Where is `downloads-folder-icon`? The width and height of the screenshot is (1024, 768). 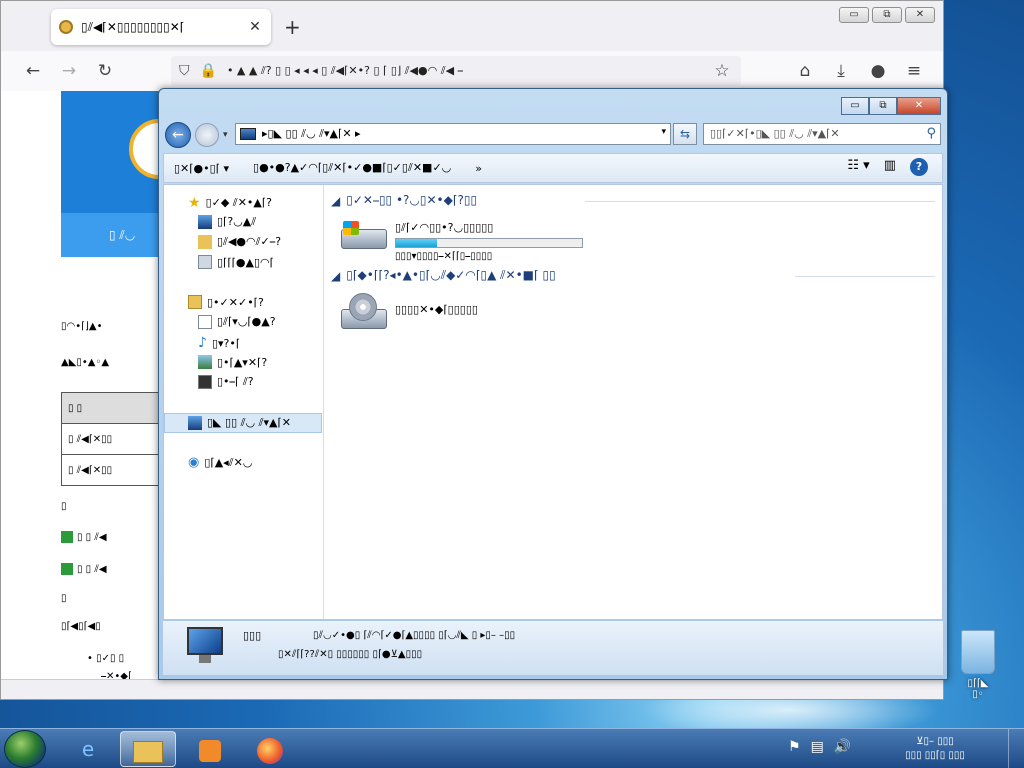
downloads-folder-icon is located at coordinates (205, 242).